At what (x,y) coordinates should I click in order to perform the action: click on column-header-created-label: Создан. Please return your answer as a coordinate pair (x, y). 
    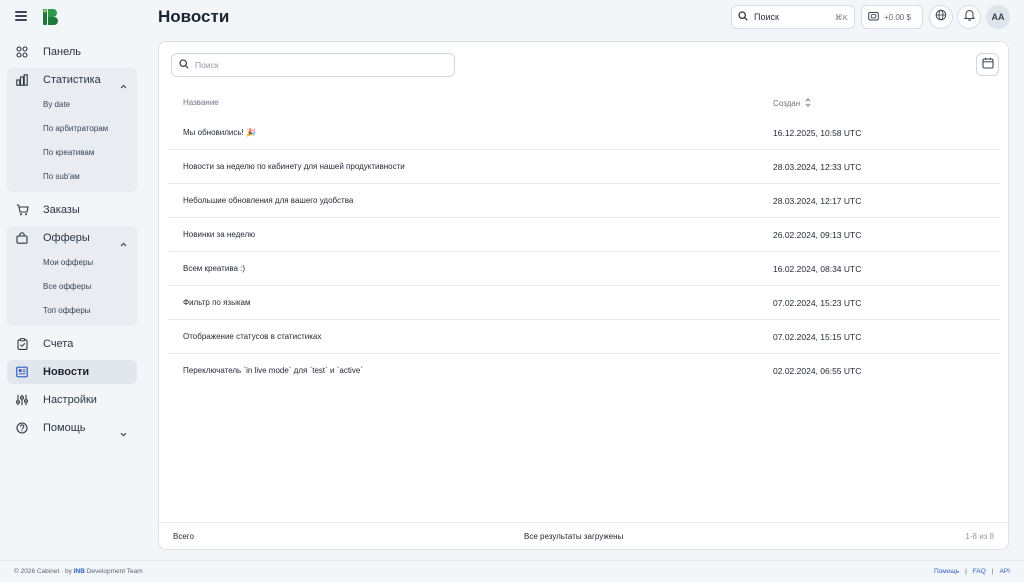
    Looking at the image, I should click on (787, 103).